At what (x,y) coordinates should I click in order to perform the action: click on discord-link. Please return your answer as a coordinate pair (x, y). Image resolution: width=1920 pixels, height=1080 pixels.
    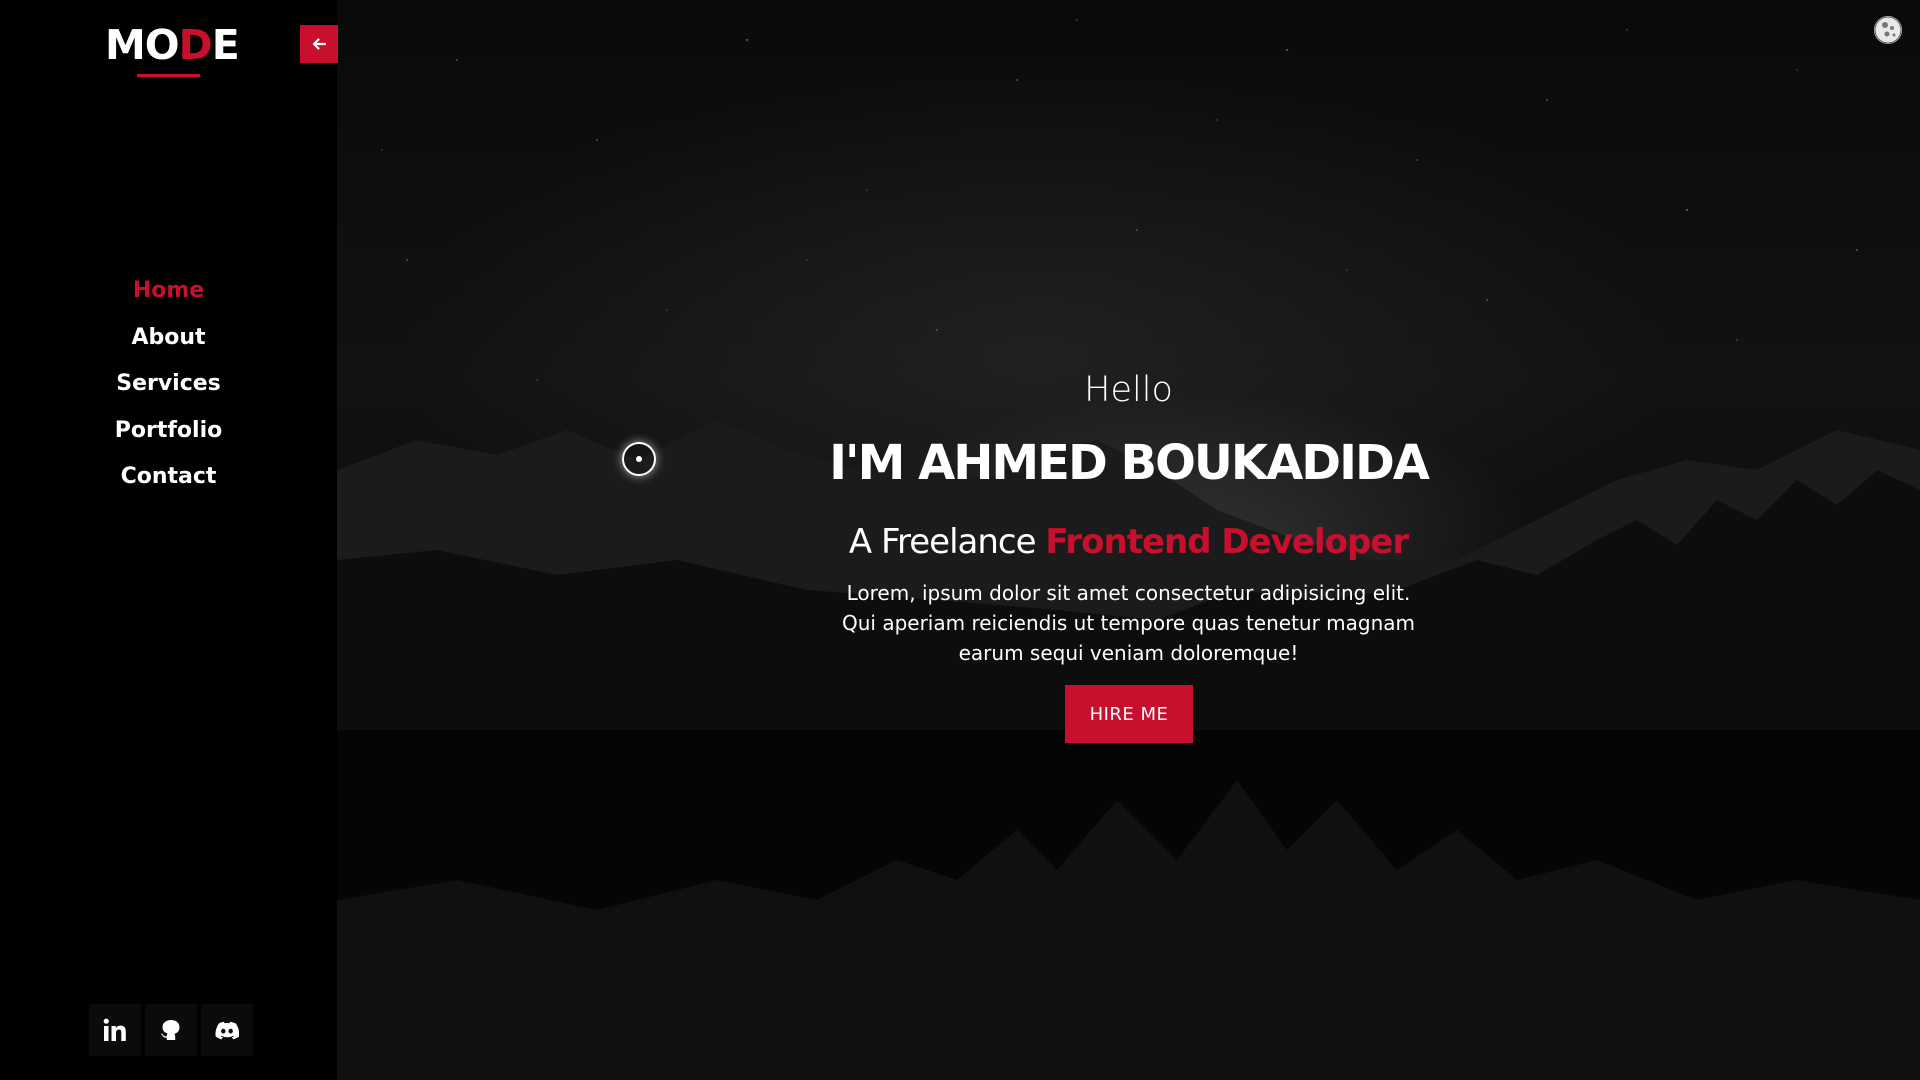
    Looking at the image, I should click on (227, 1030).